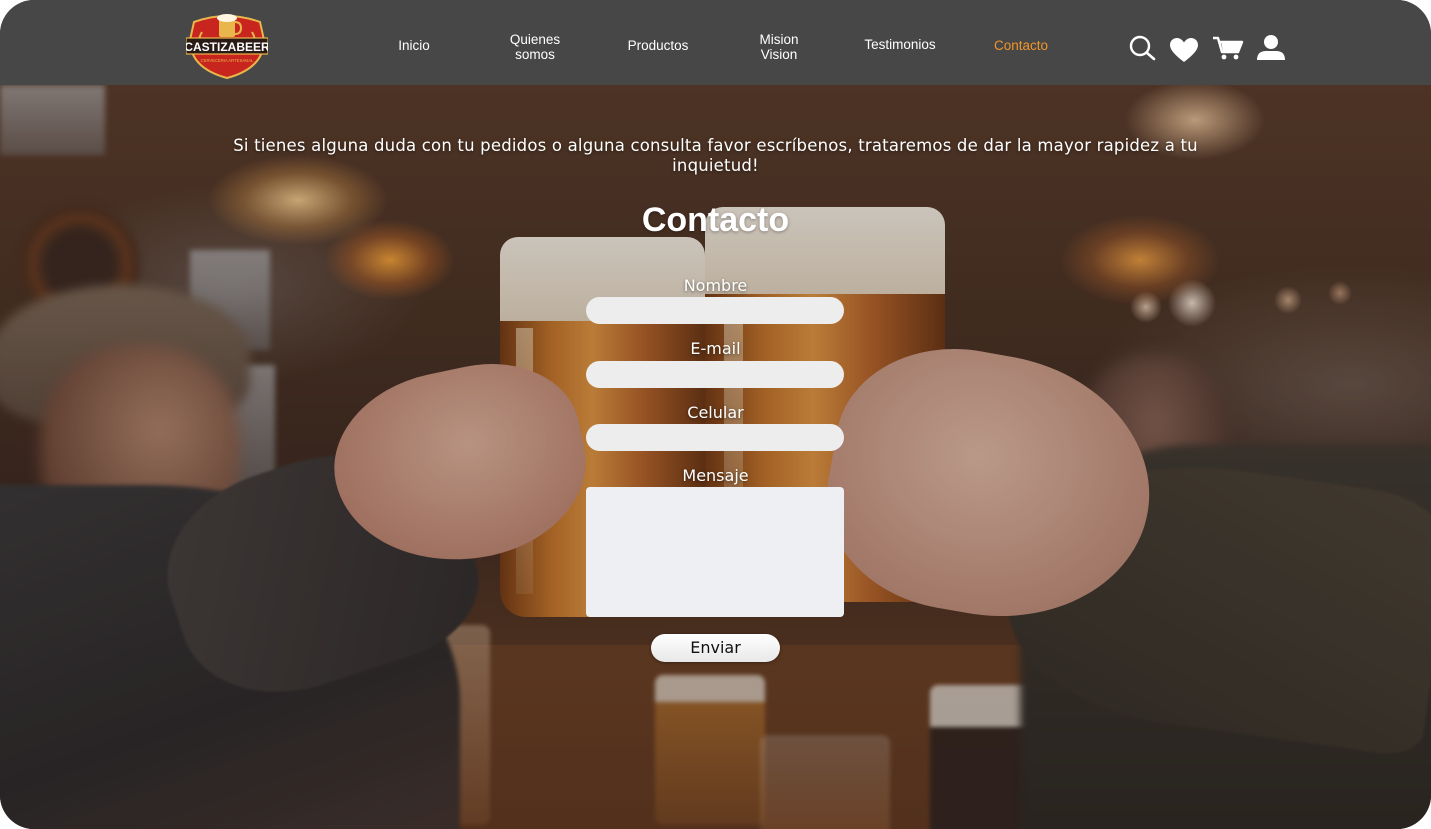 This screenshot has height=829, width=1431. What do you see at coordinates (715, 374) in the screenshot?
I see `email-field` at bounding box center [715, 374].